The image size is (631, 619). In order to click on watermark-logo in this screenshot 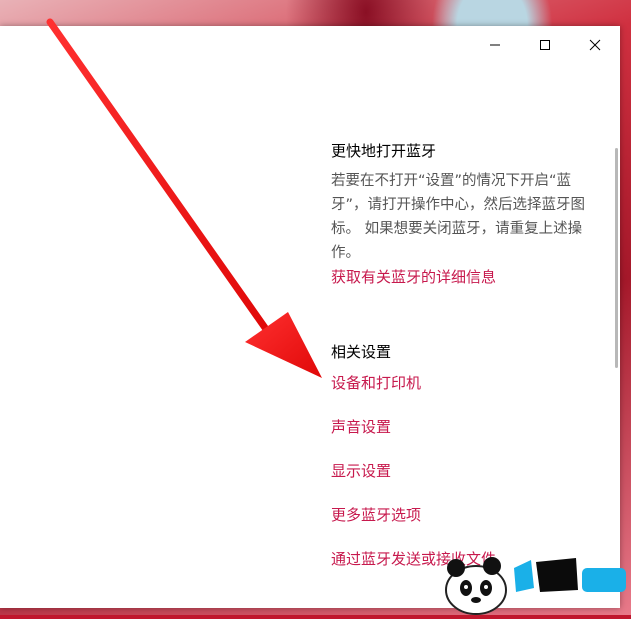, I will do `click(533, 581)`.